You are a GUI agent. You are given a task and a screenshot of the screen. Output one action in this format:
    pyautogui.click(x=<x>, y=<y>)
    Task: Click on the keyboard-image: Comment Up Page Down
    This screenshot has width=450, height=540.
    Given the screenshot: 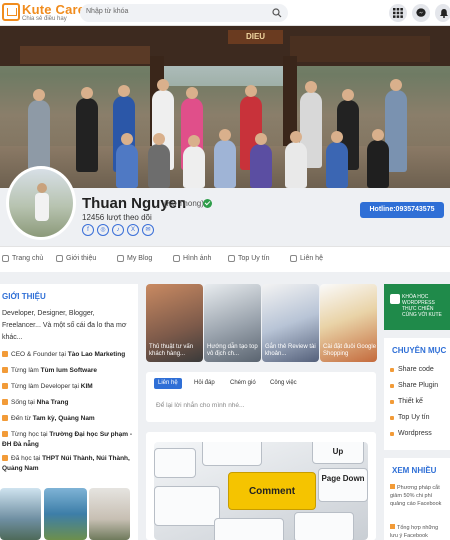 What is the action you would take?
    pyautogui.click(x=261, y=491)
    